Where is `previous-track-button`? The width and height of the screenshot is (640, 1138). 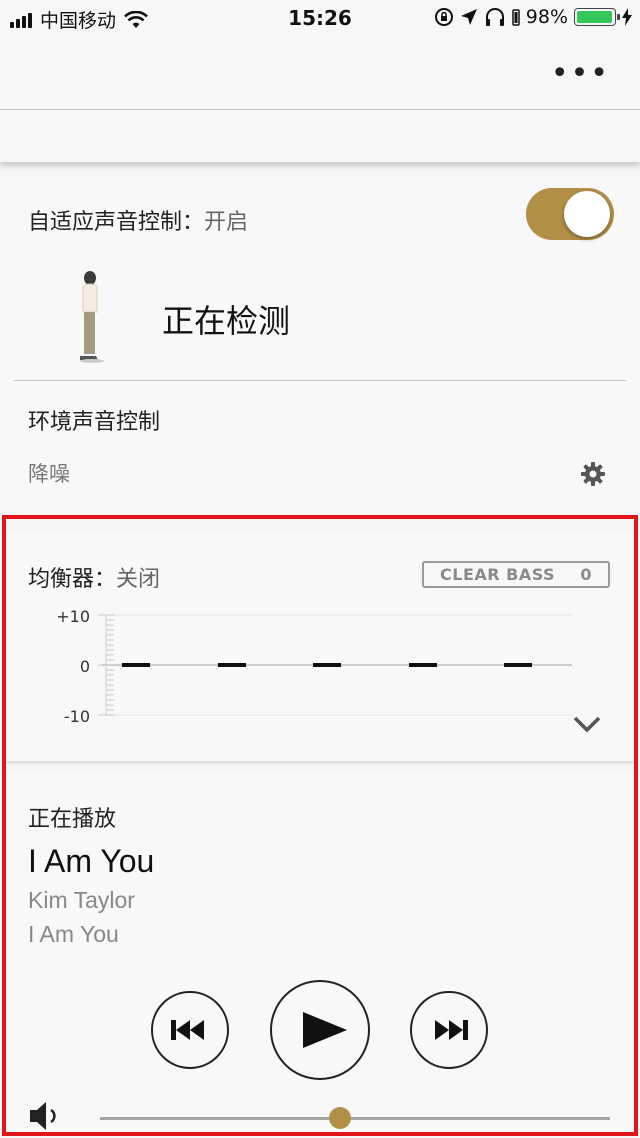
previous-track-button is located at coordinates (190, 1030).